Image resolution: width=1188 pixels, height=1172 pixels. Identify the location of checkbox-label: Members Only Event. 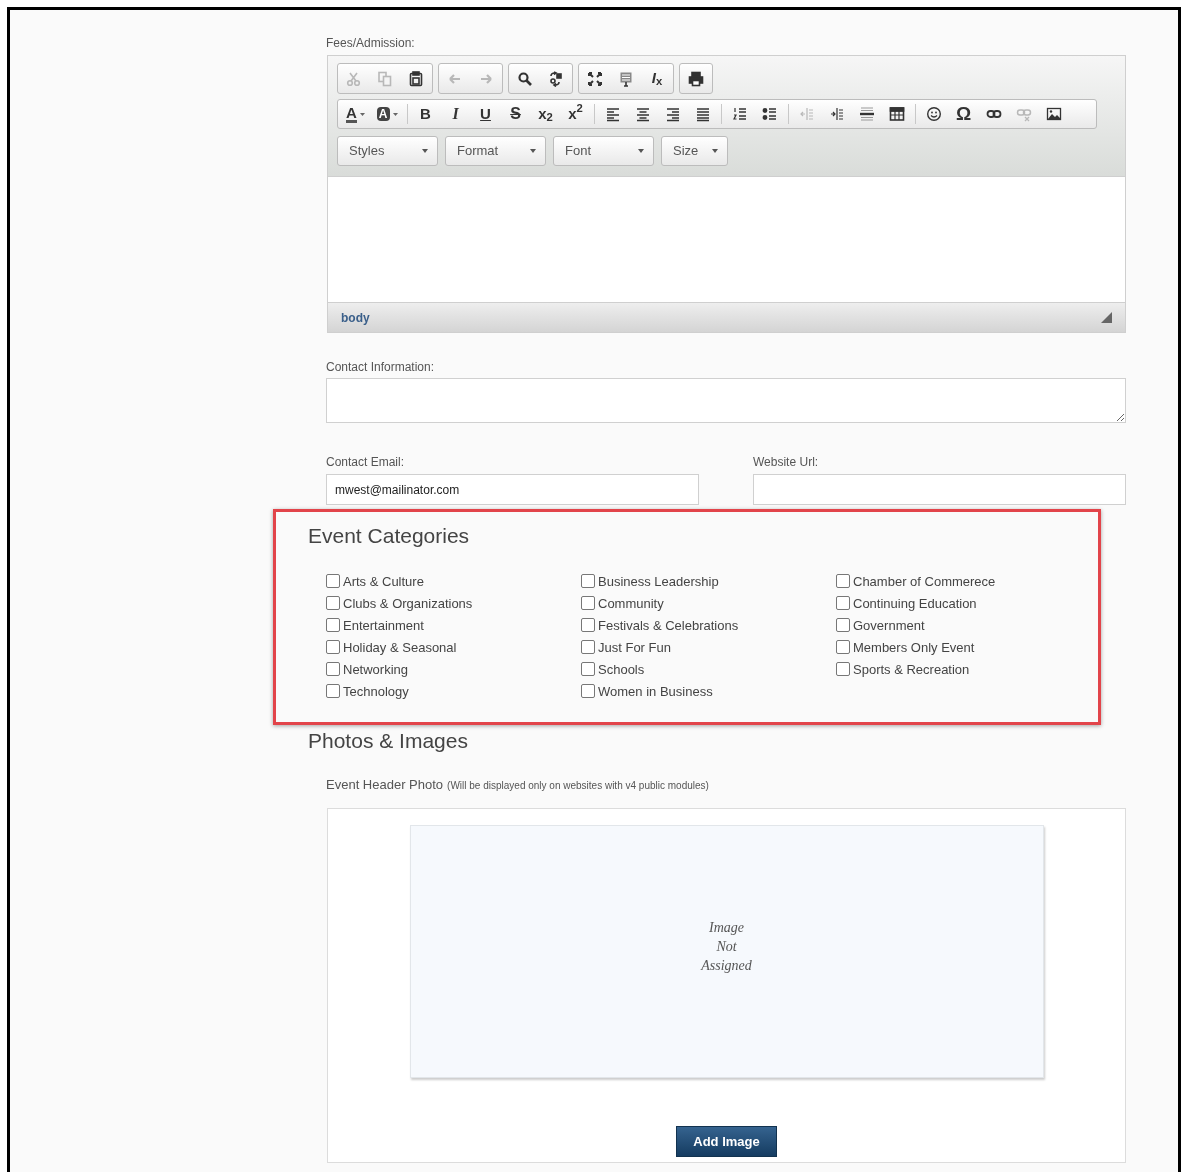
(914, 648).